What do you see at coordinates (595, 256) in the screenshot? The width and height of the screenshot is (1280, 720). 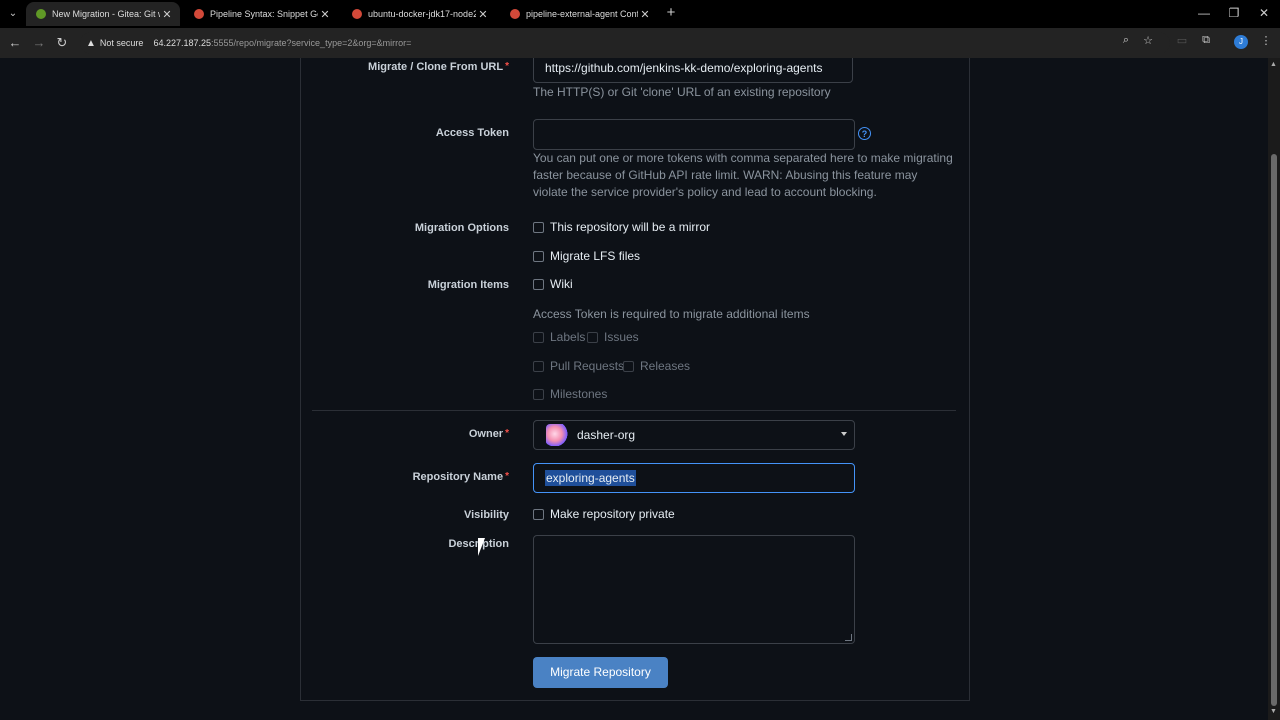 I see `checkbox-label: Migrate LFS files` at bounding box center [595, 256].